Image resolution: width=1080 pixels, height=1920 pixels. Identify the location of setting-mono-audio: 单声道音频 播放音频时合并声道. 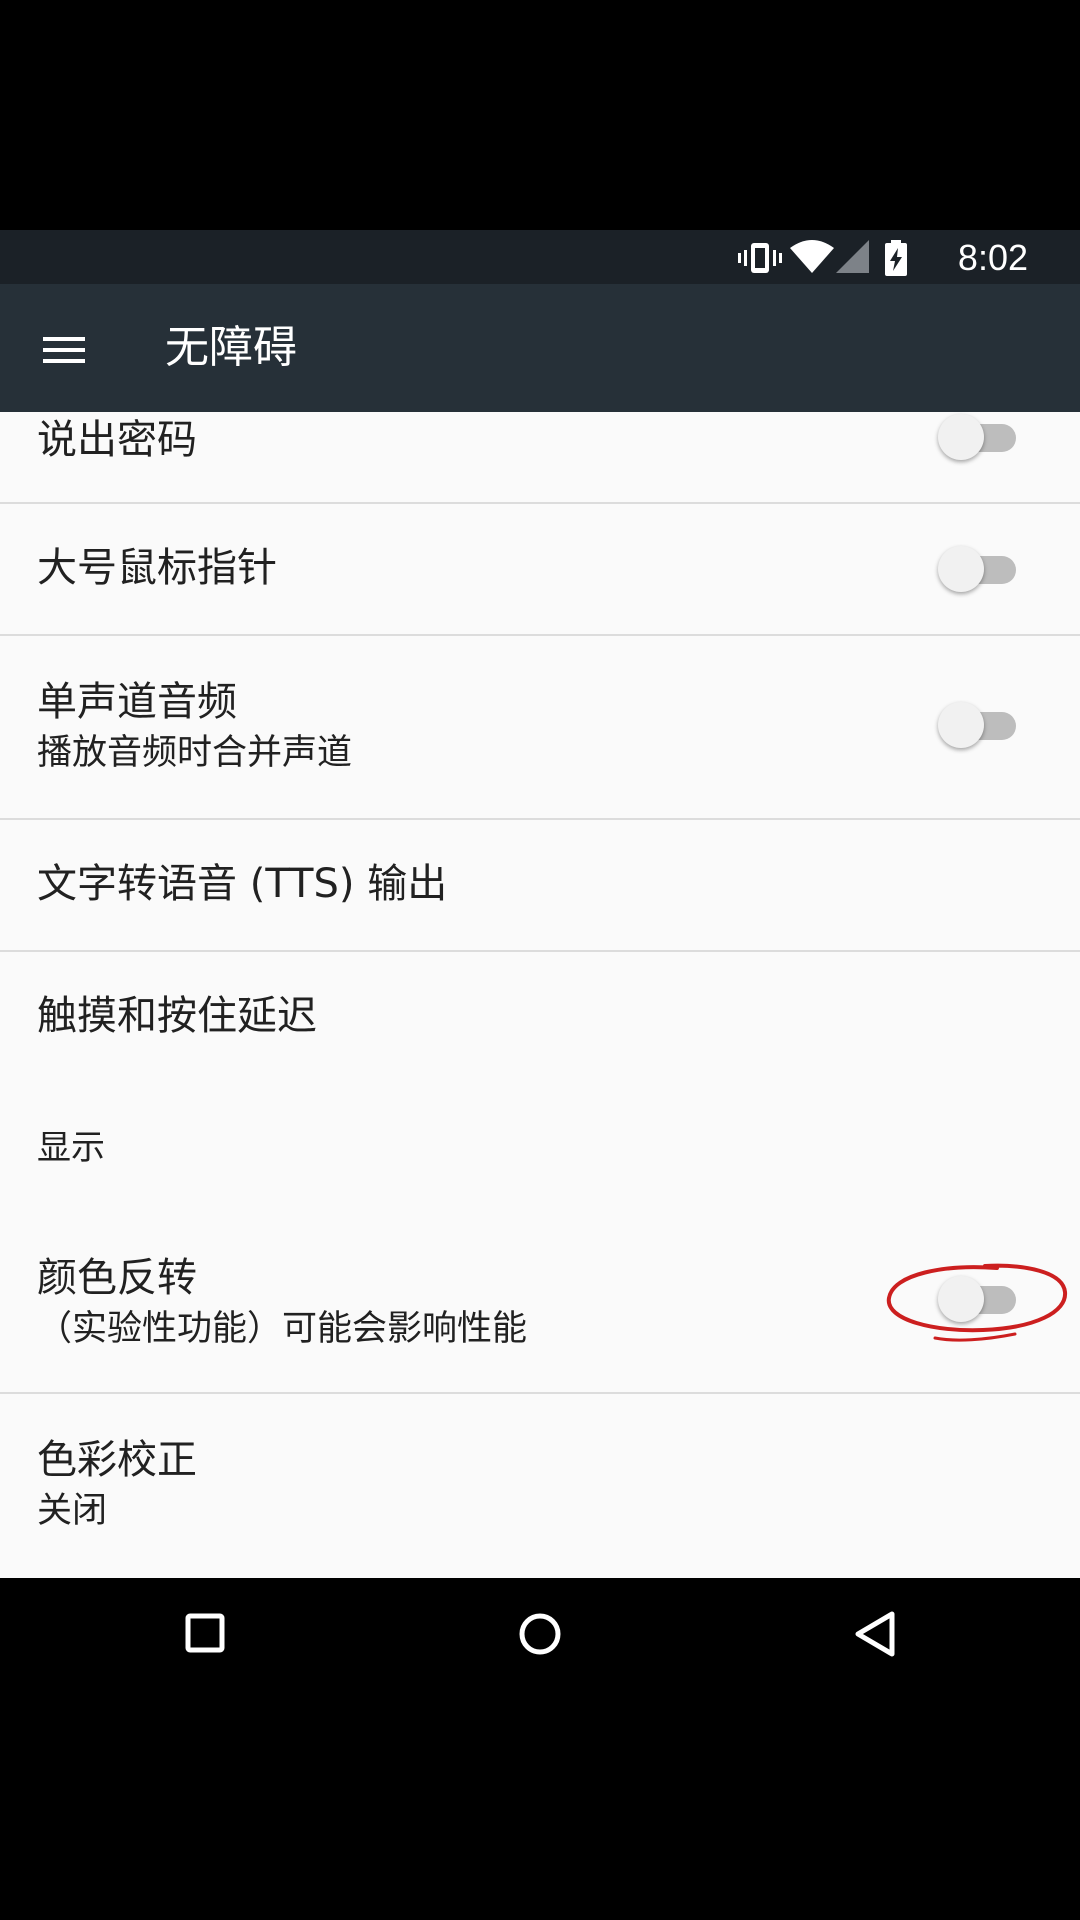
(540, 727).